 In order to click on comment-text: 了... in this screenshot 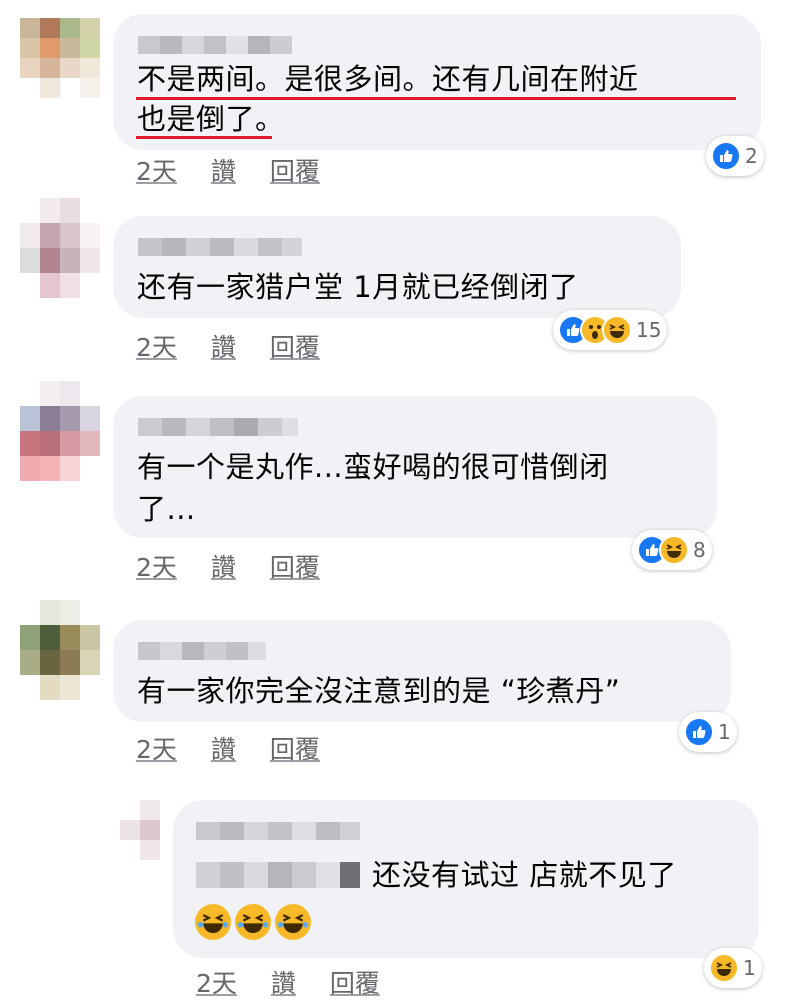, I will do `click(166, 509)`.